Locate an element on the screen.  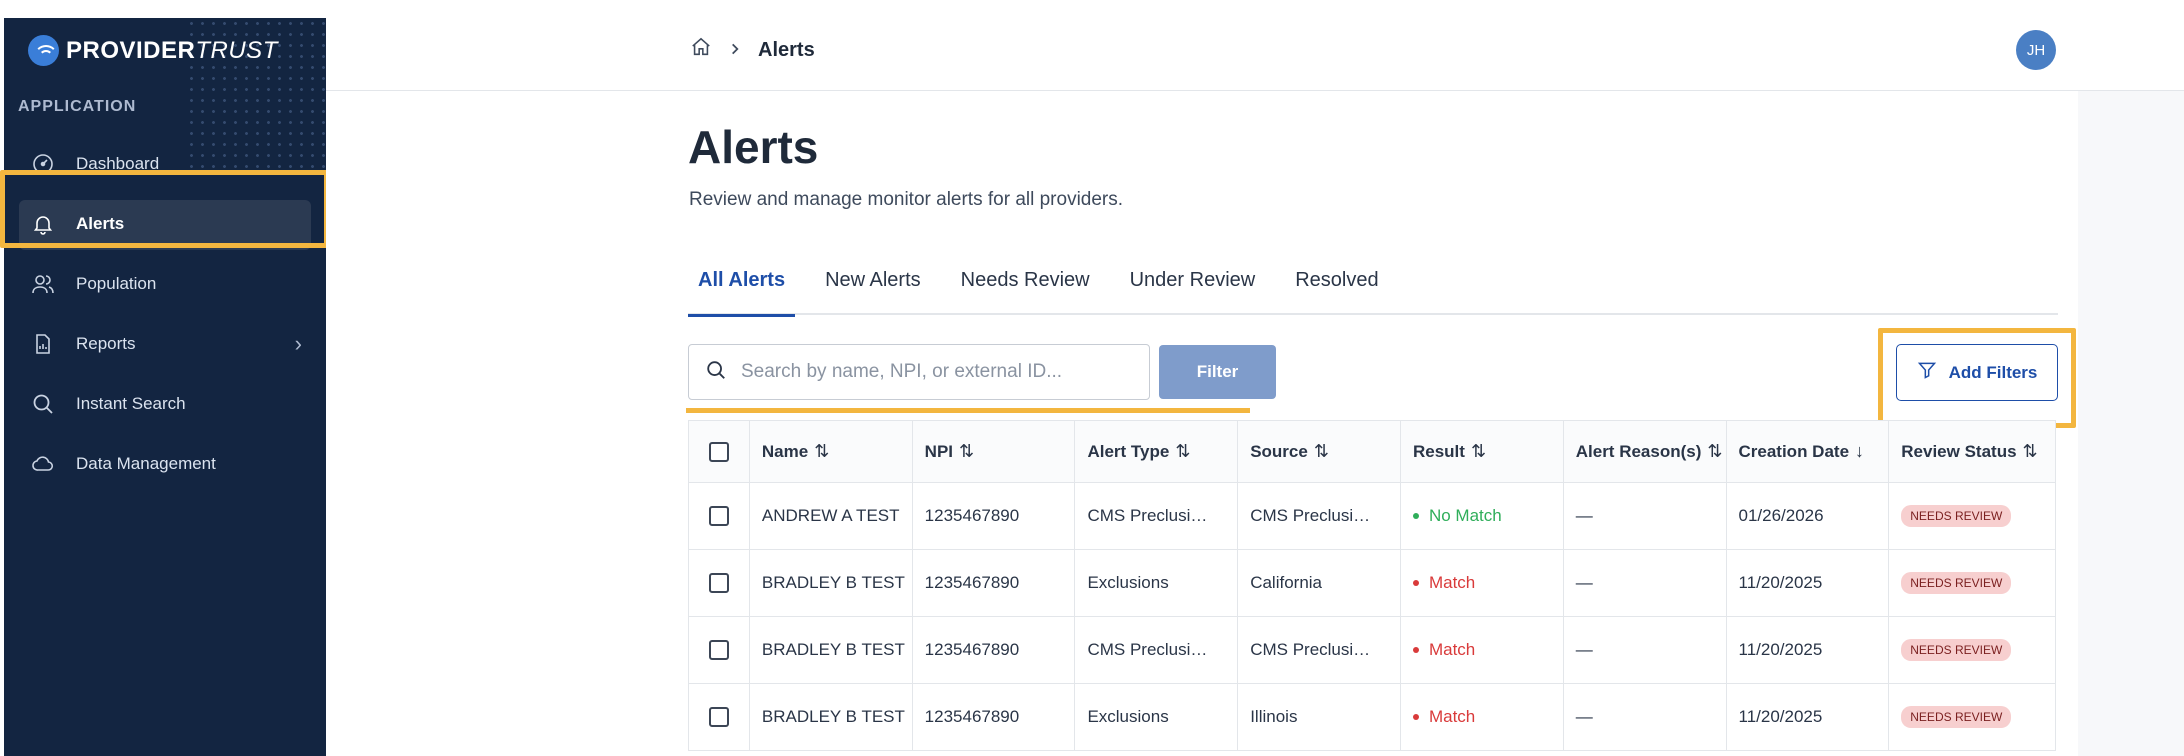
search-box is located at coordinates (919, 372).